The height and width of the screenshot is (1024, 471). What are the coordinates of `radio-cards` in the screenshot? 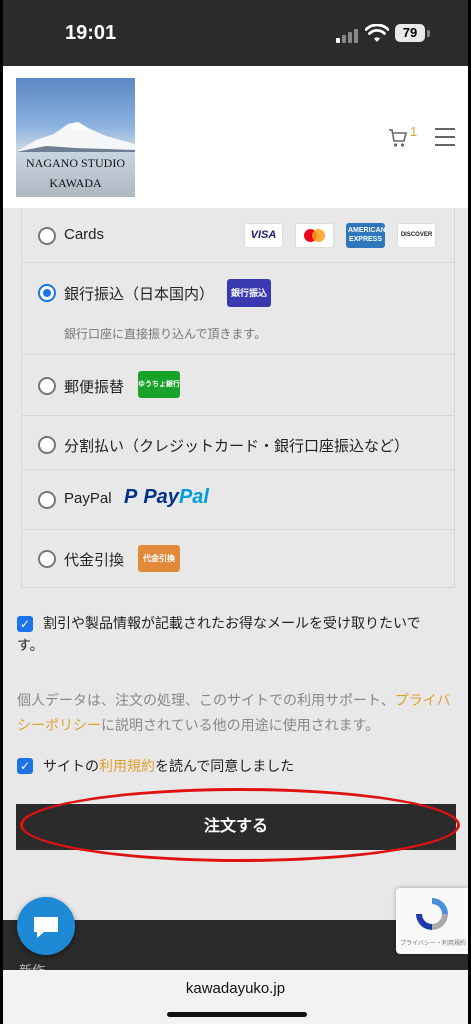 It's located at (47, 236).